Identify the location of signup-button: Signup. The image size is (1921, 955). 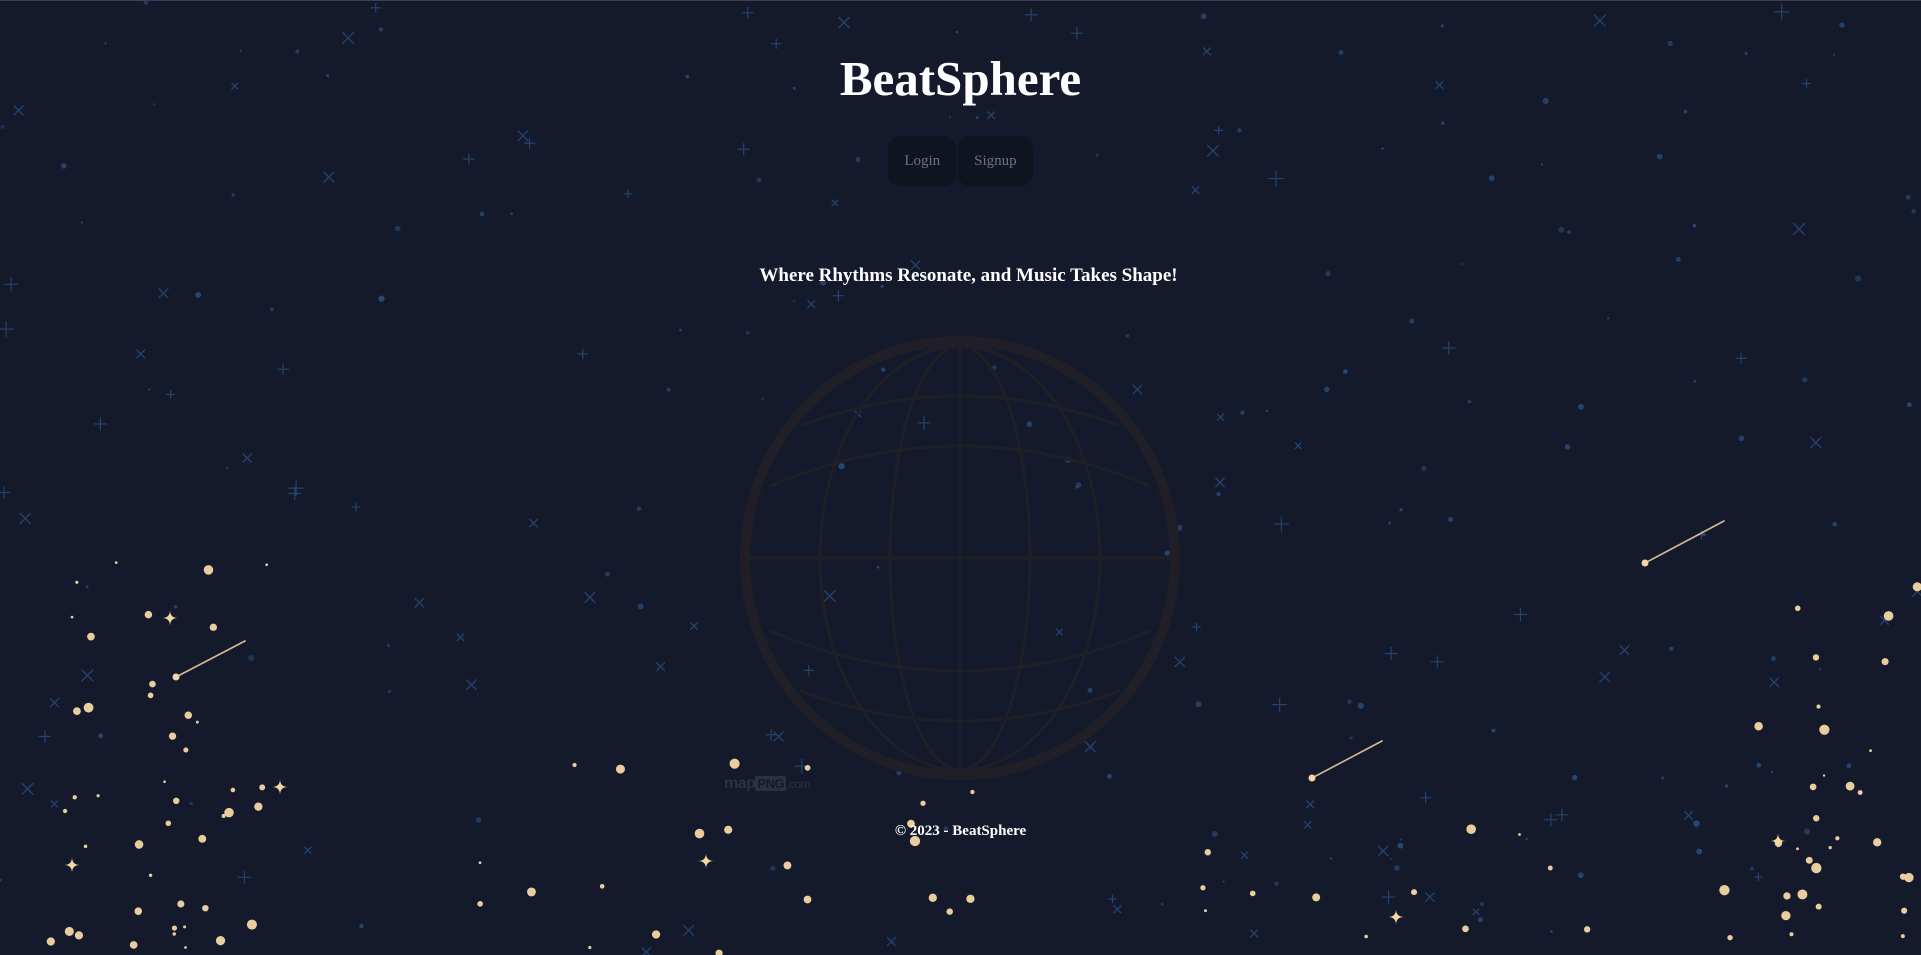
(995, 161).